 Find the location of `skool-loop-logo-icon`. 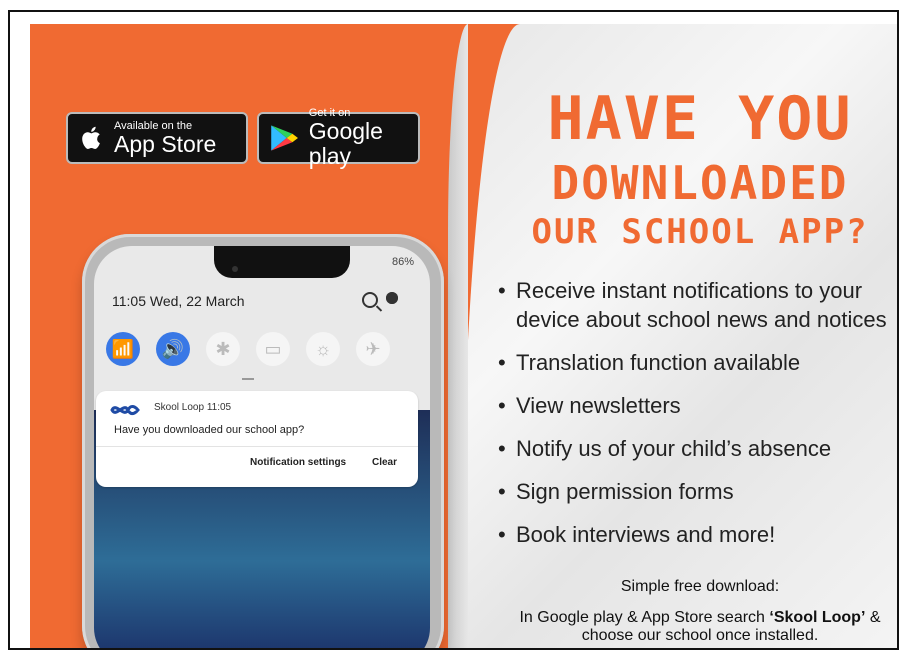

skool-loop-logo-icon is located at coordinates (125, 410).